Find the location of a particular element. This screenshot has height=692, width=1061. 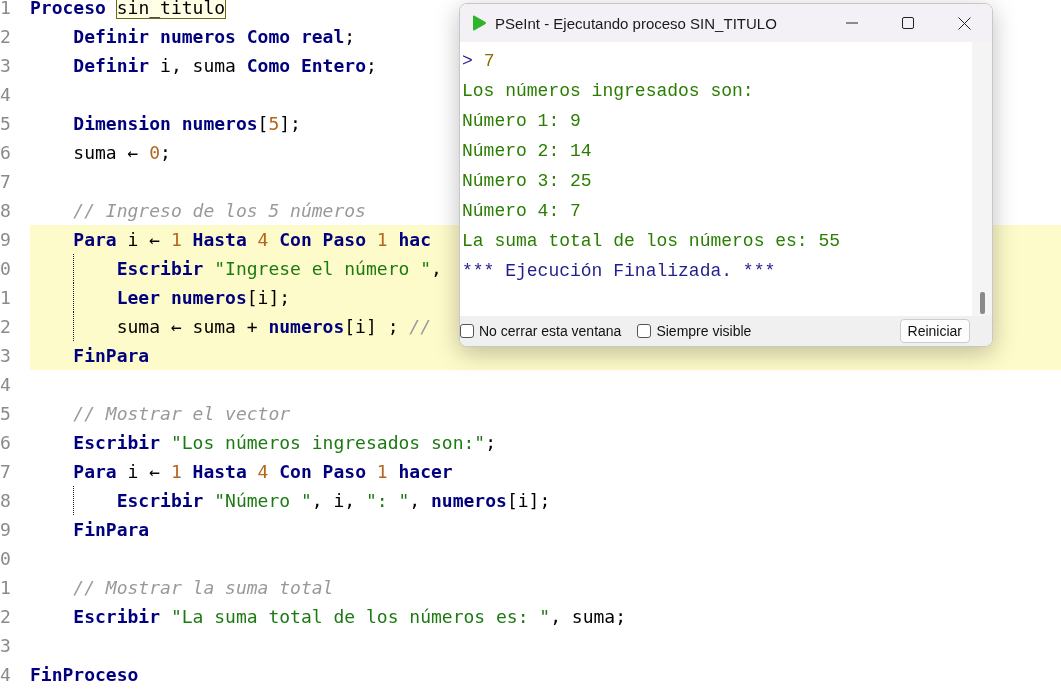

console-output-line: Número 4: 7 is located at coordinates (522, 211).